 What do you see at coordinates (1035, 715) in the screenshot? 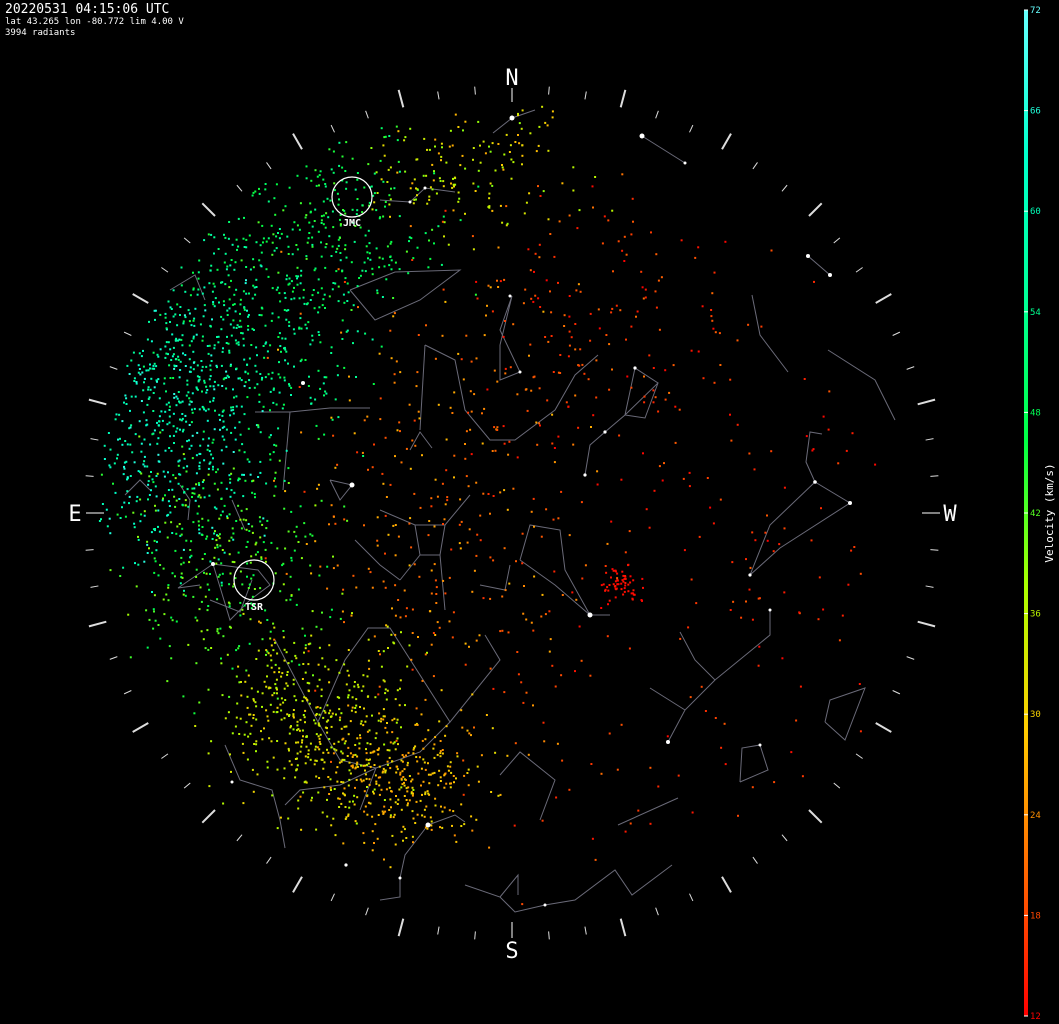
I see `colorbar-tick-label: 30` at bounding box center [1035, 715].